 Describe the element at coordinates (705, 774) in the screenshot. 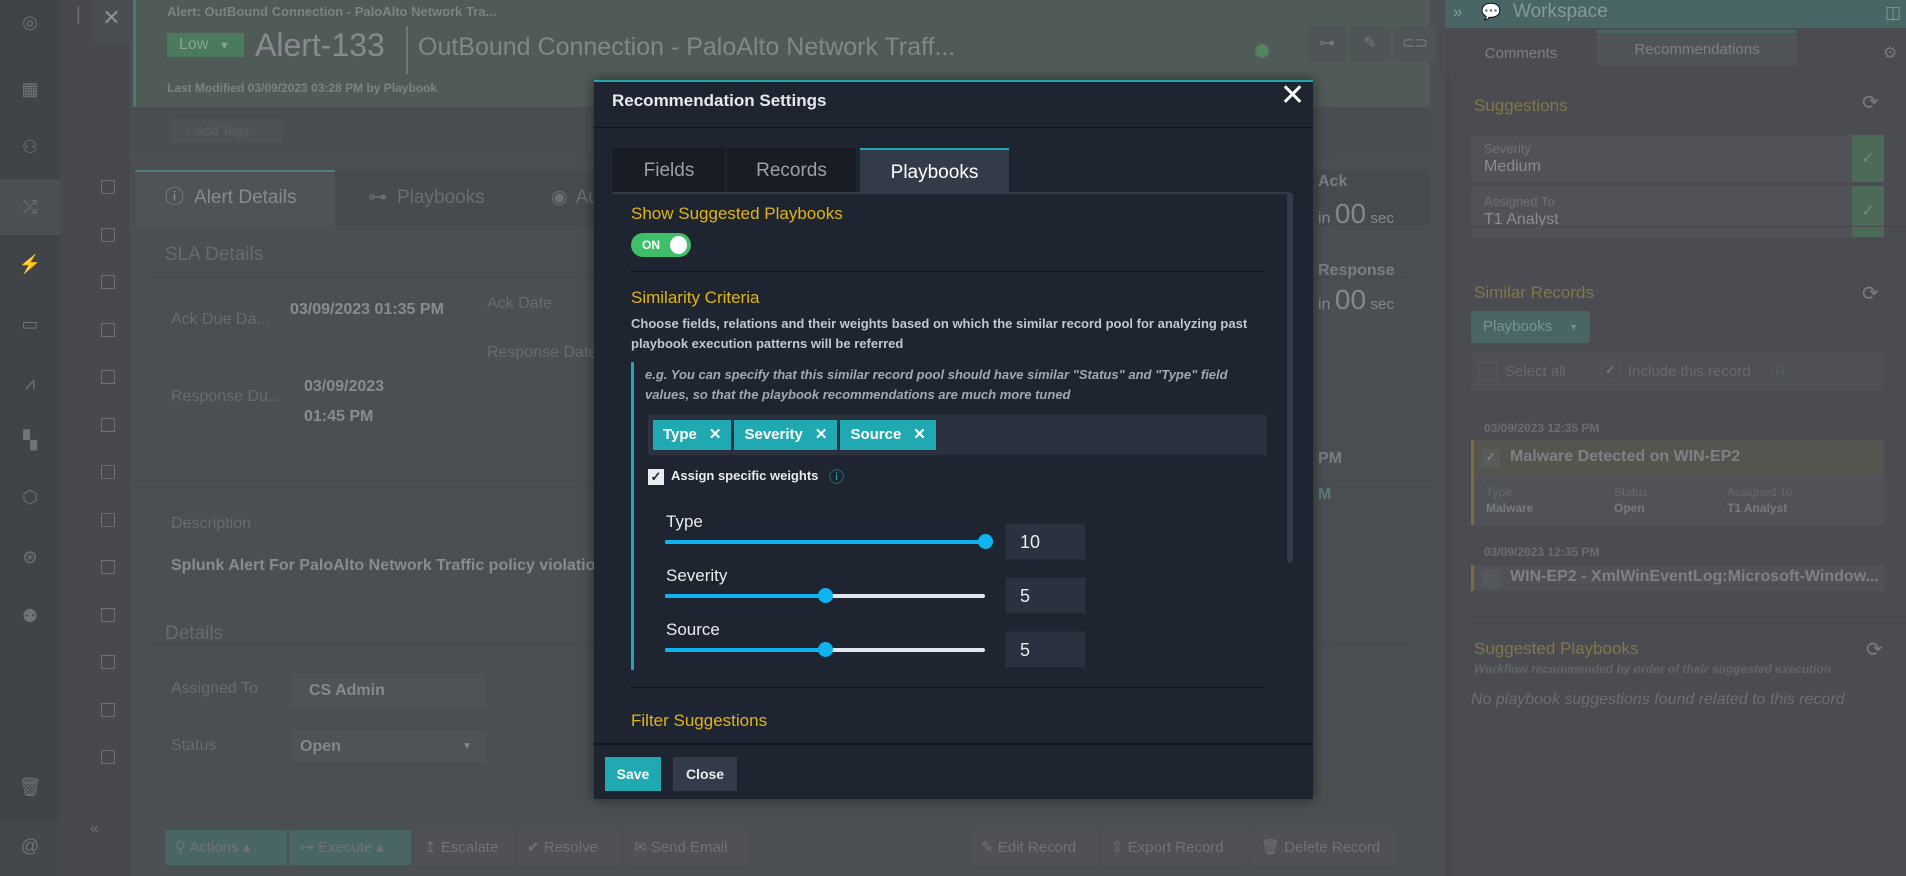

I see `close-button: Close` at that location.